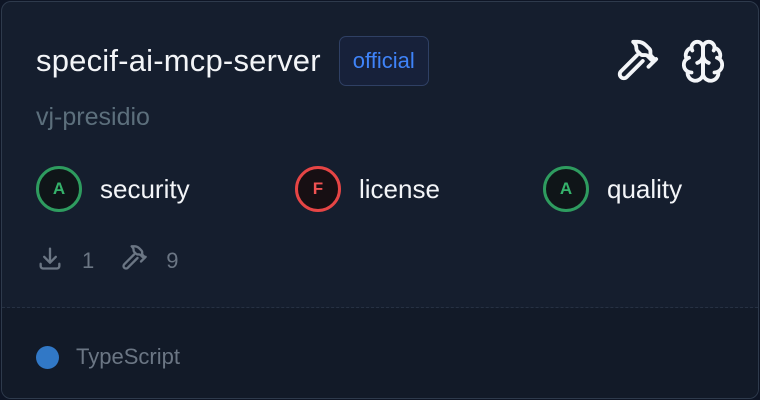  Describe the element at coordinates (399, 188) in the screenshot. I see `score-label: license` at that location.